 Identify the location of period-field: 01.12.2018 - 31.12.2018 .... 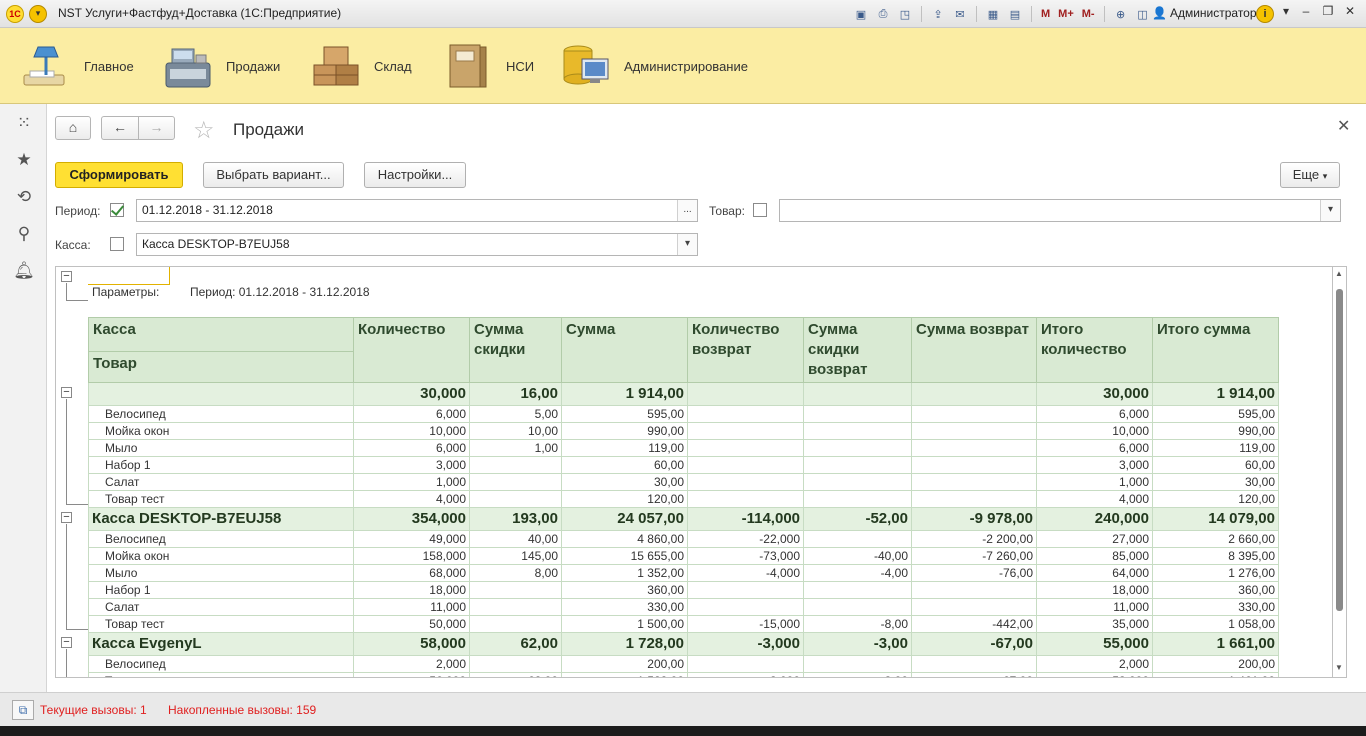
(417, 210).